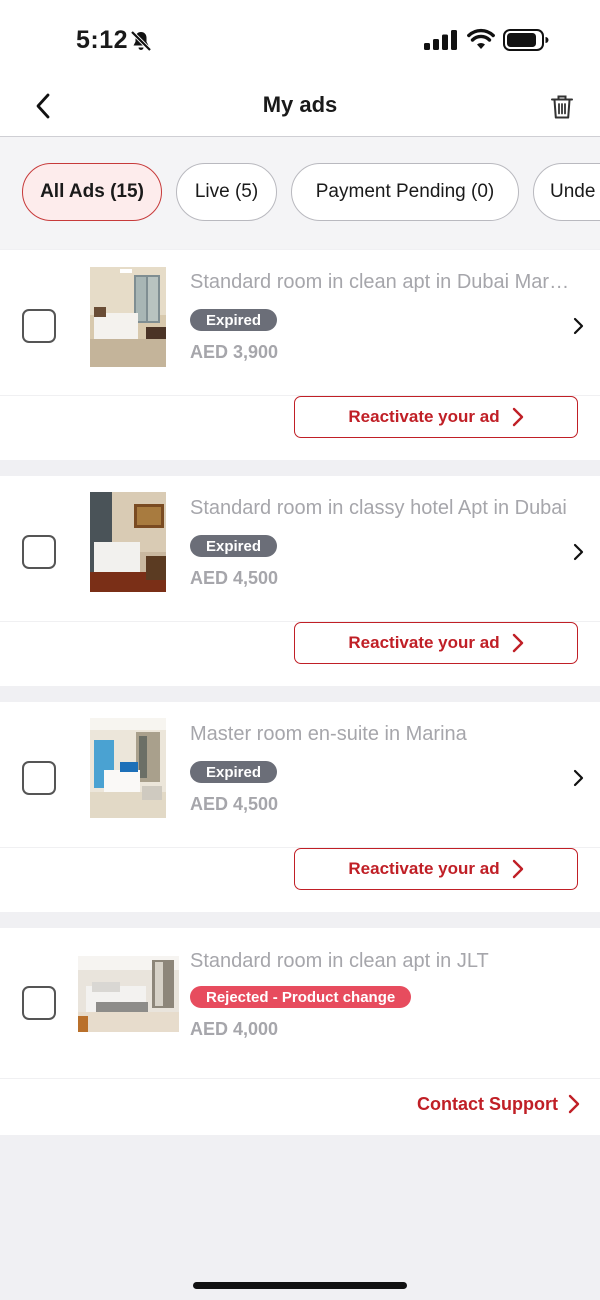  Describe the element at coordinates (300, 1285) in the screenshot. I see `home-indicator` at that location.